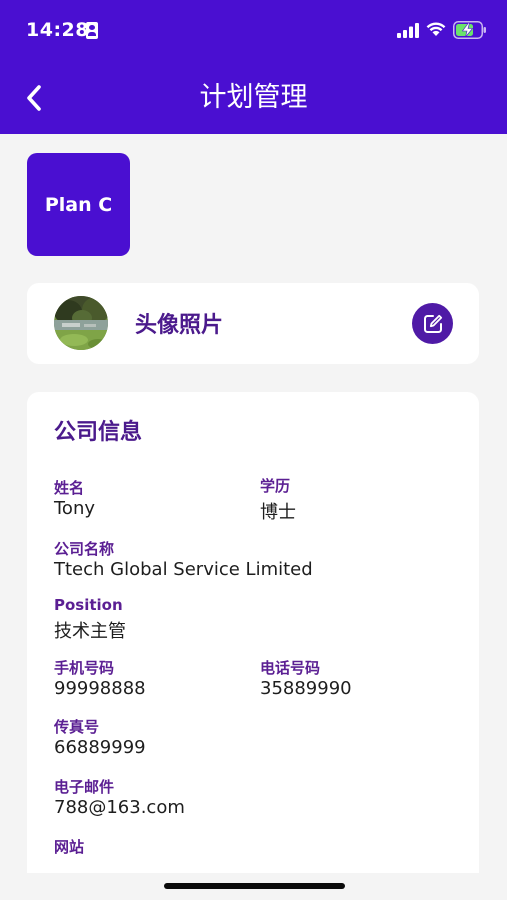 The image size is (507, 900). Describe the element at coordinates (100, 688) in the screenshot. I see `value-mobile: 99998888` at that location.